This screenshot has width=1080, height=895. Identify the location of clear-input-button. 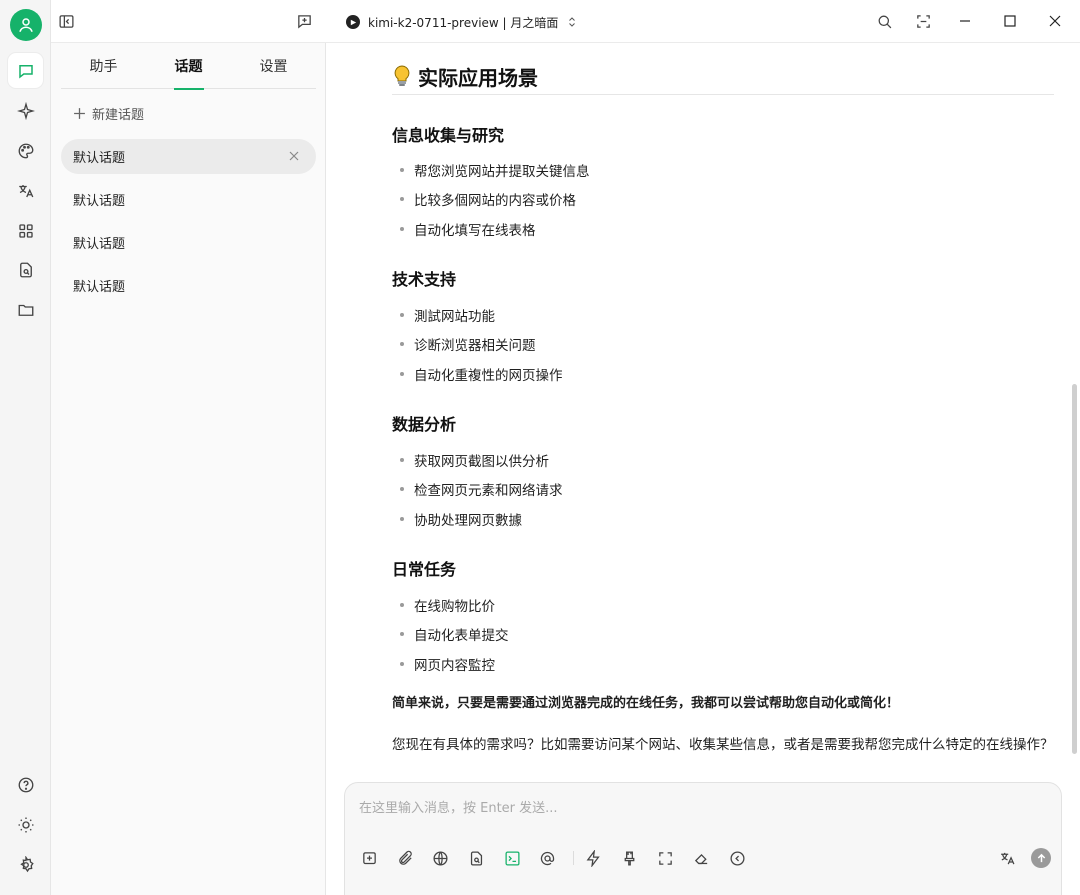
(701, 858).